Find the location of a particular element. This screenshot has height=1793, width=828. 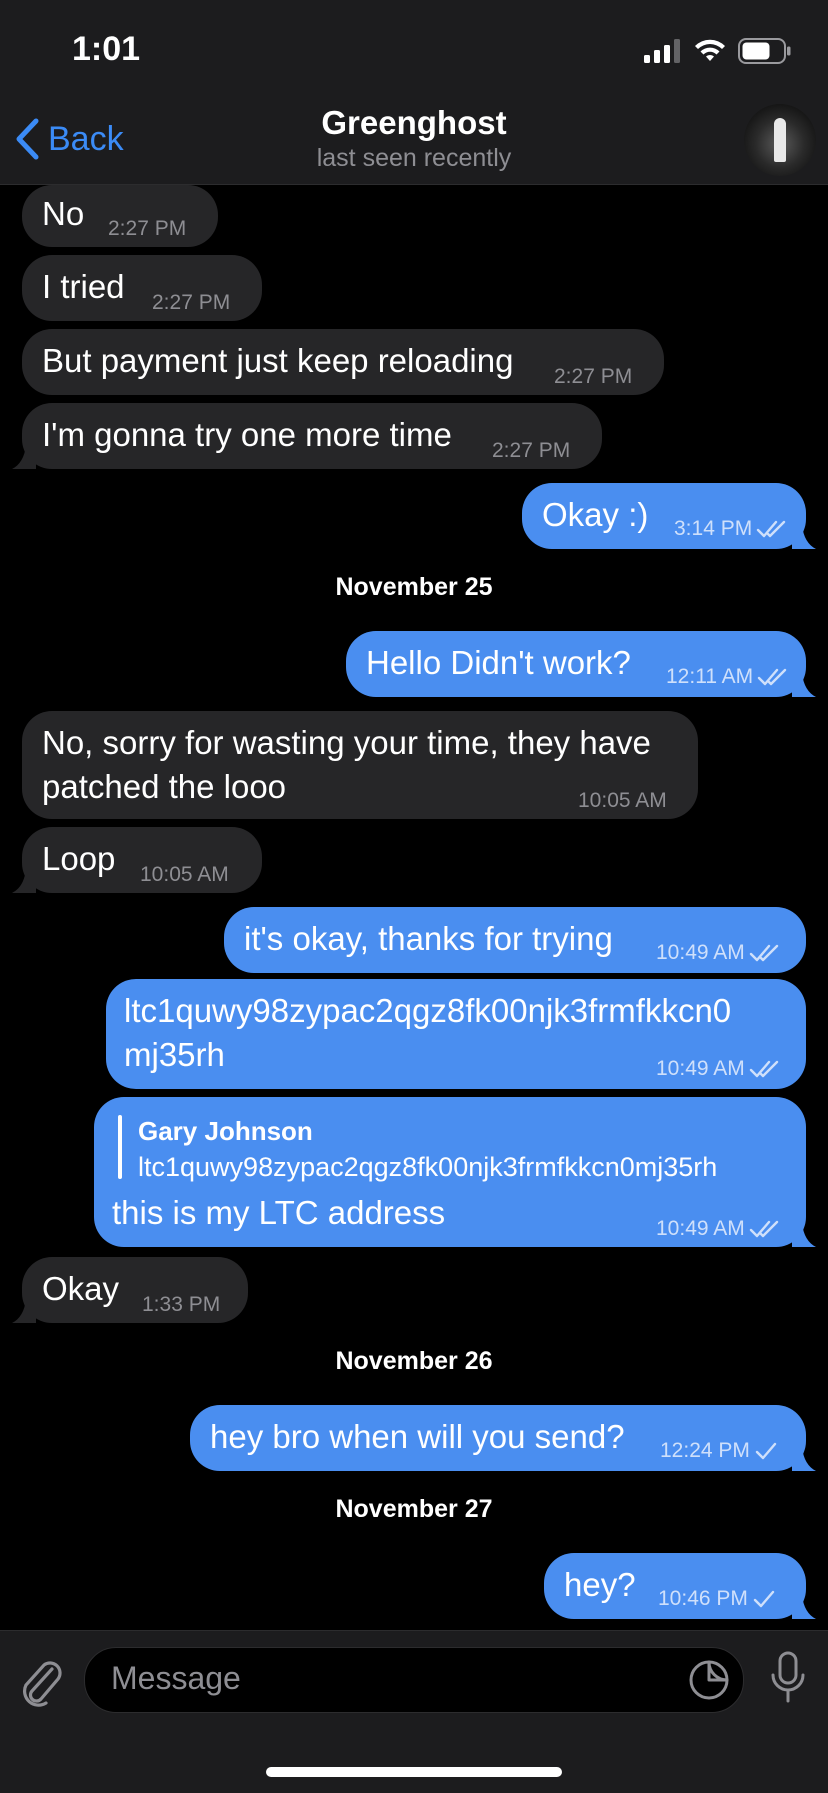

contact-name: Greenghost is located at coordinates (414, 122).